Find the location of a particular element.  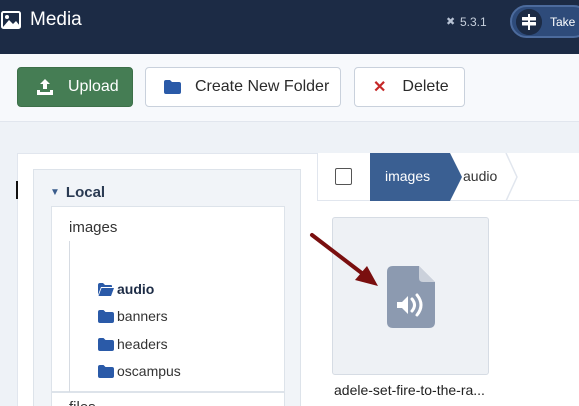

create-new-folder-button: Create New Folder is located at coordinates (243, 87).